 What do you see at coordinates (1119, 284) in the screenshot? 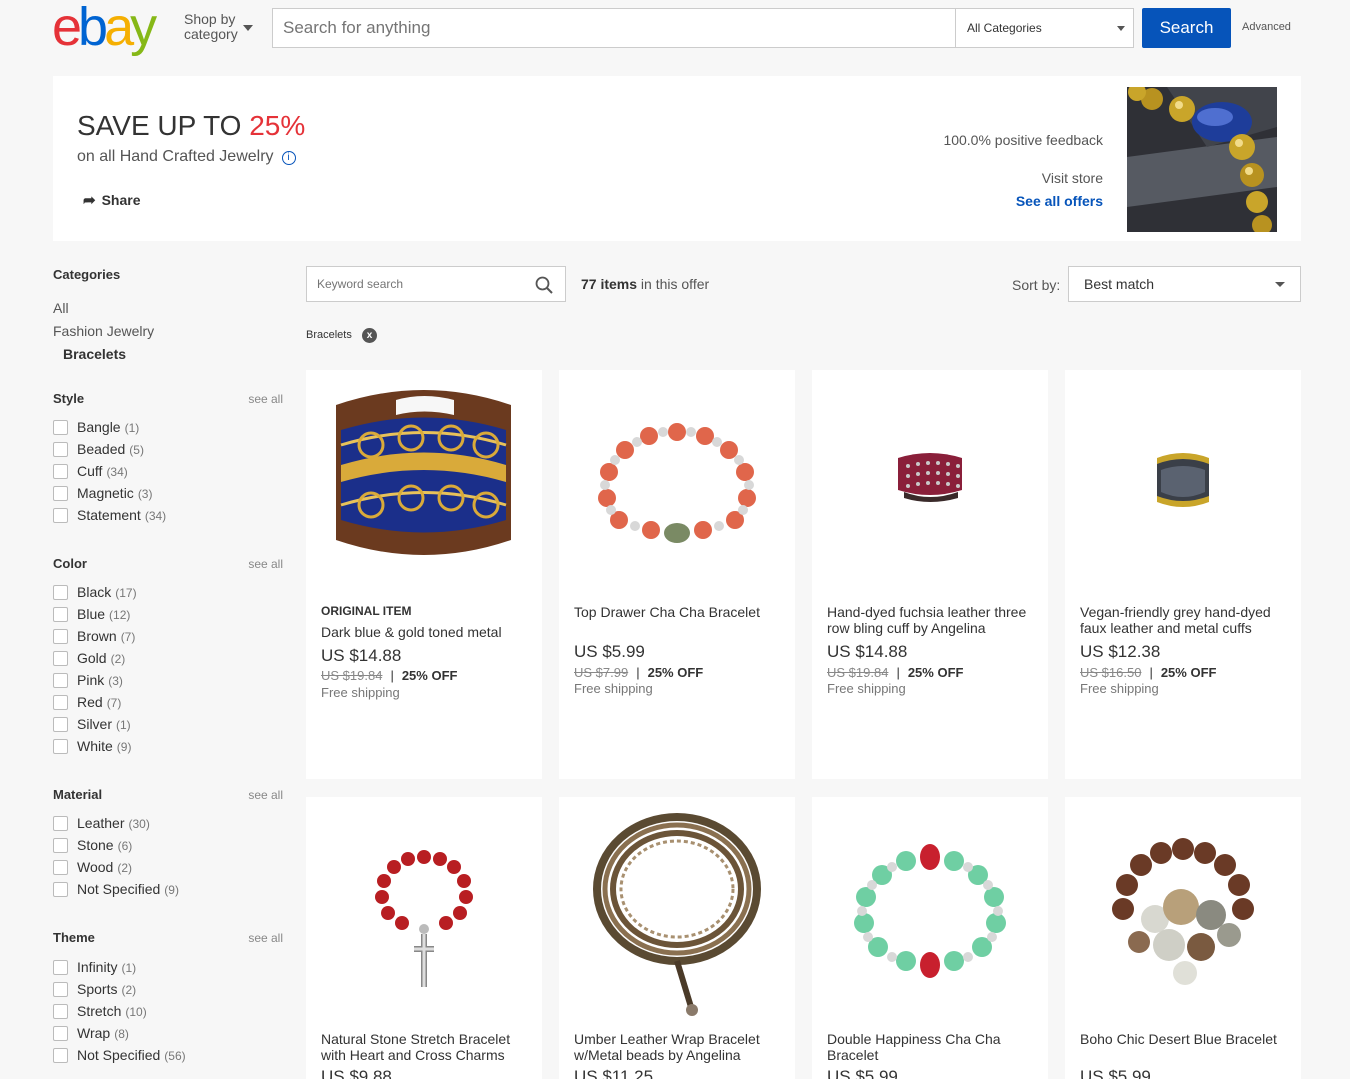
I see `sort-select-value: Best match` at bounding box center [1119, 284].